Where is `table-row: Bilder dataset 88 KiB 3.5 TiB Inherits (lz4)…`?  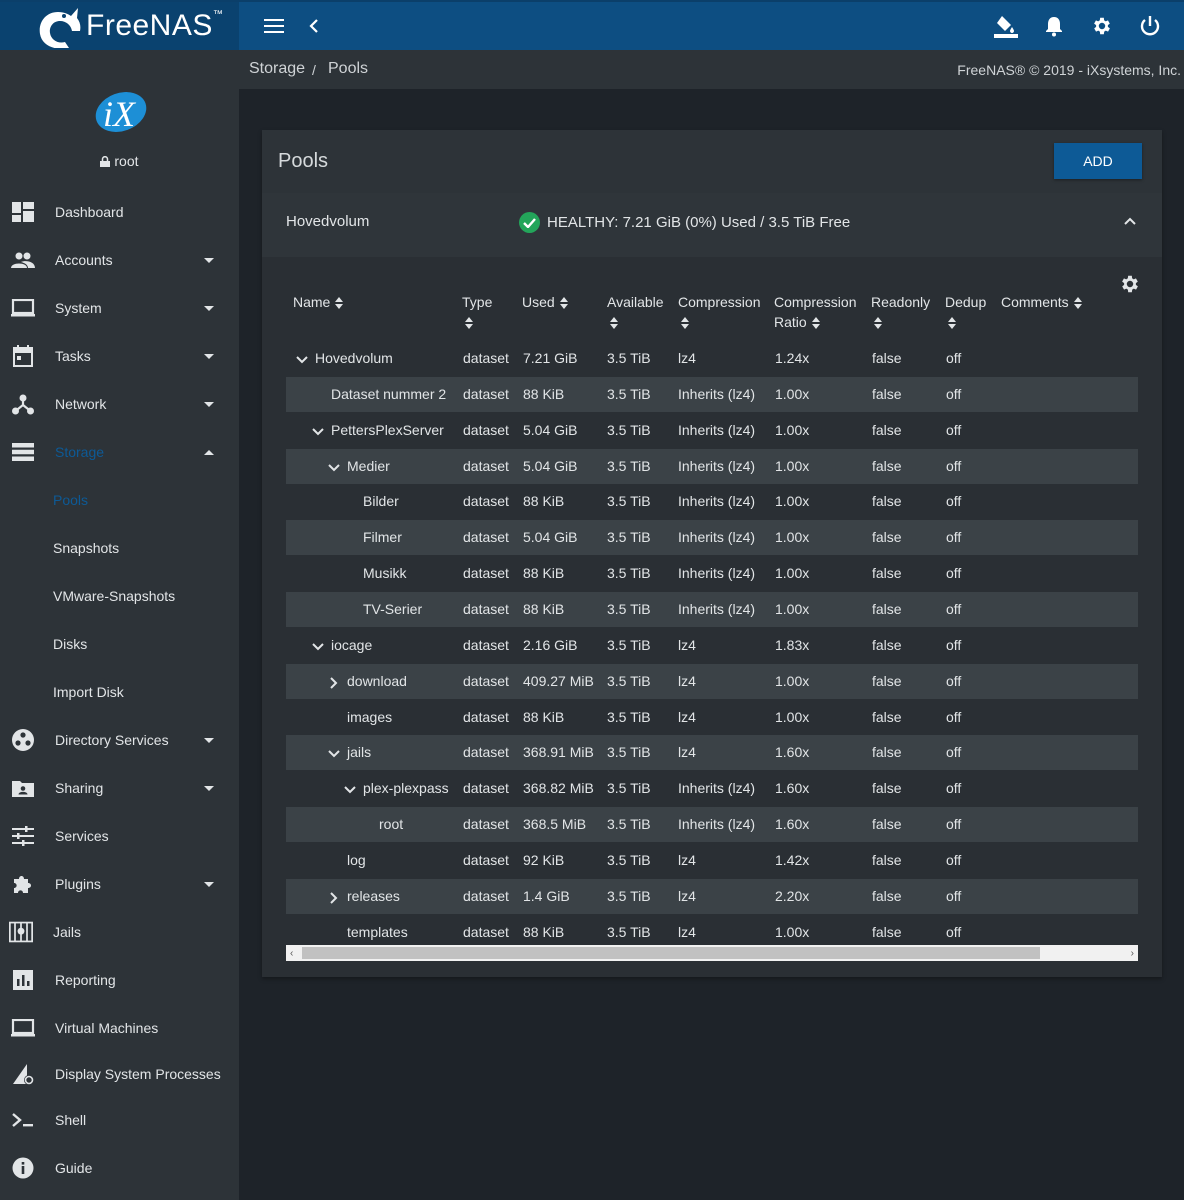 table-row: Bilder dataset 88 KiB 3.5 TiB Inherits (lz4)… is located at coordinates (712, 501).